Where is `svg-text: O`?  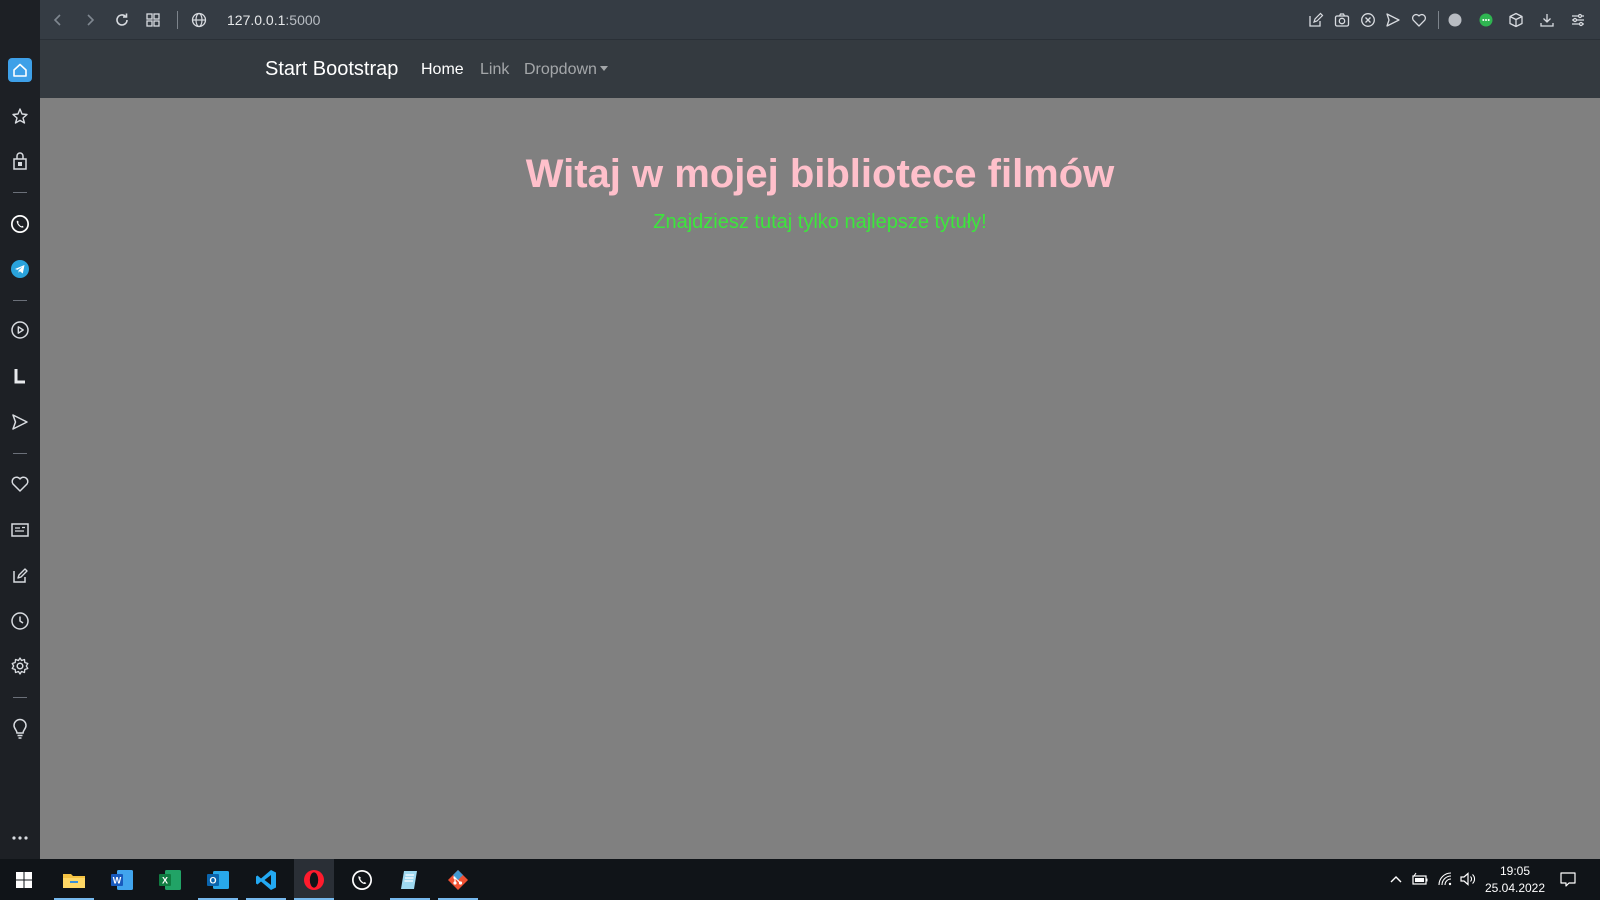
svg-text: O is located at coordinates (212, 880).